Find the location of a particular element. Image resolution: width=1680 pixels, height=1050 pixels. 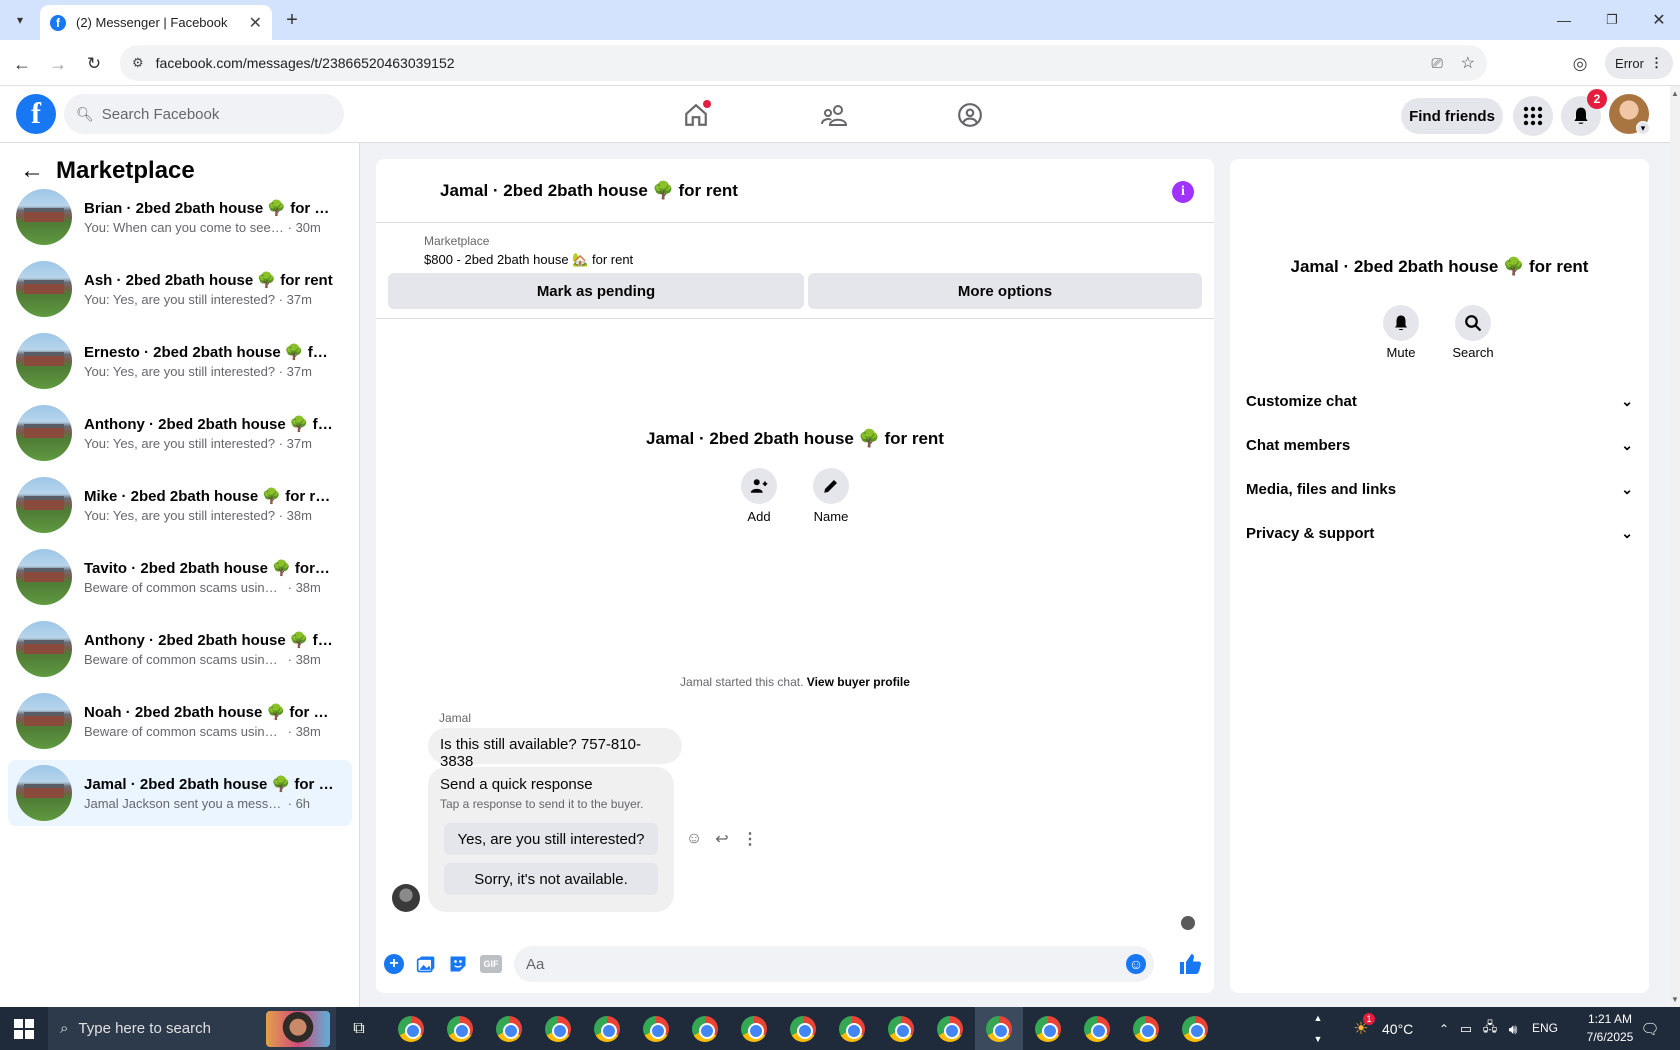

taskbar-clock-date: 7/6/2025 is located at coordinates (1610, 1037).